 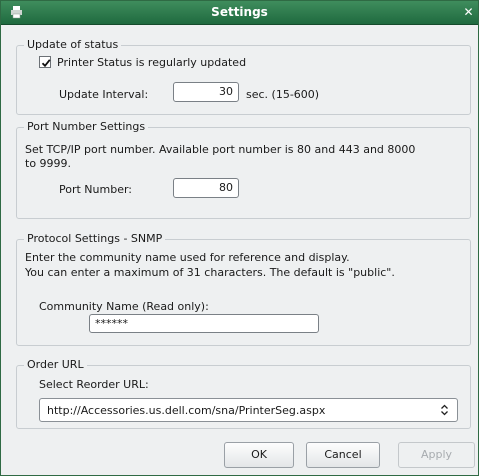 What do you see at coordinates (259, 455) in the screenshot?
I see `ok-button: OK` at bounding box center [259, 455].